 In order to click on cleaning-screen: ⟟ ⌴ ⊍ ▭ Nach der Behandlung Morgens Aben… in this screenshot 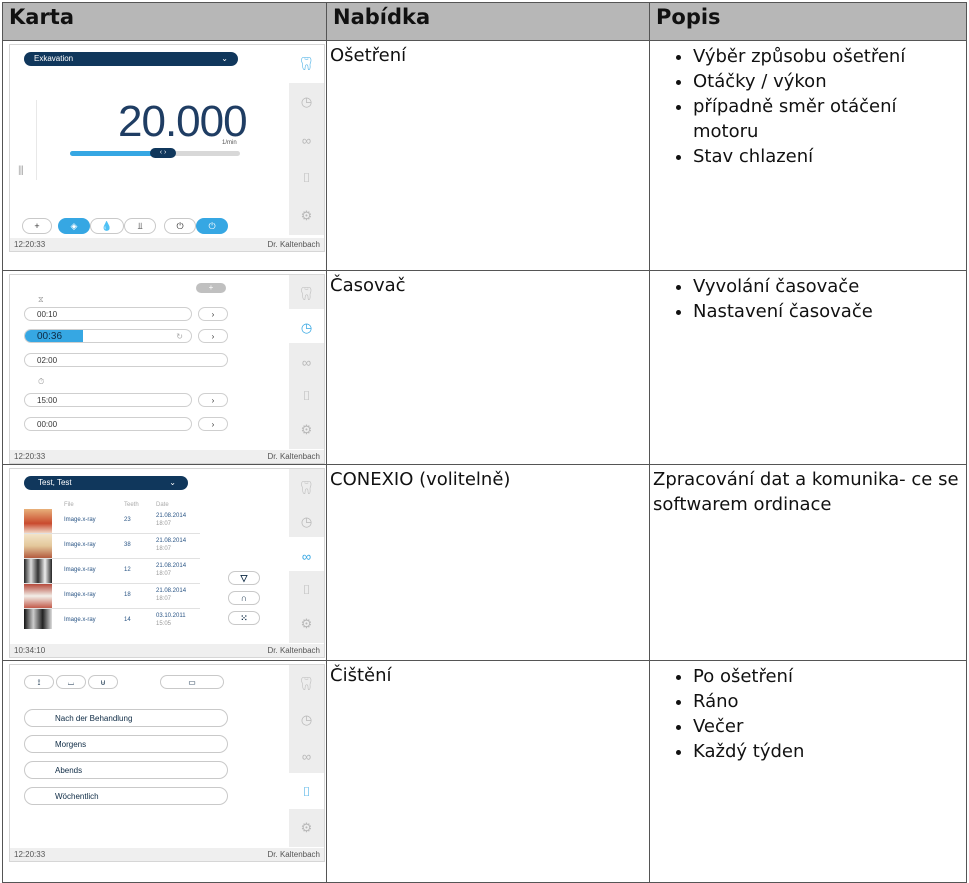, I will do `click(167, 763)`.